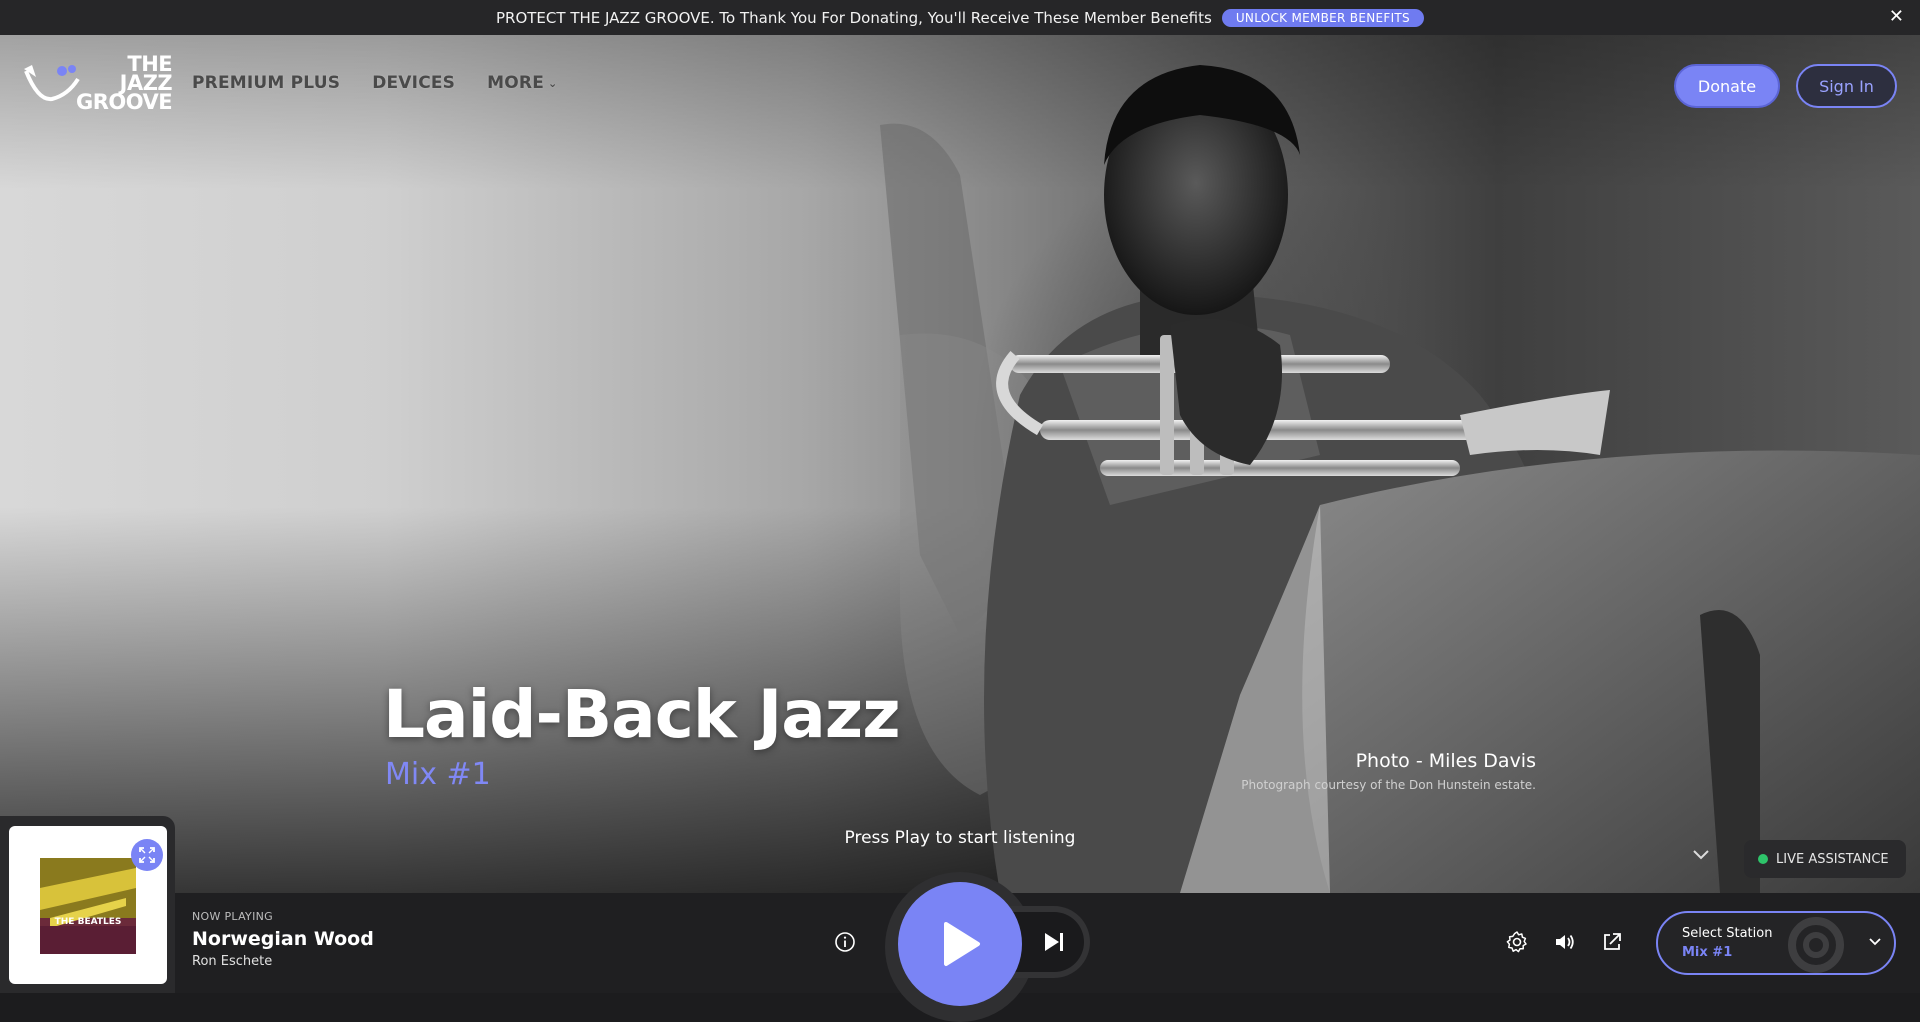 Image resolution: width=1920 pixels, height=1022 pixels. What do you see at coordinates (642, 714) in the screenshot?
I see `station-title: Laid-Back Jazz` at bounding box center [642, 714].